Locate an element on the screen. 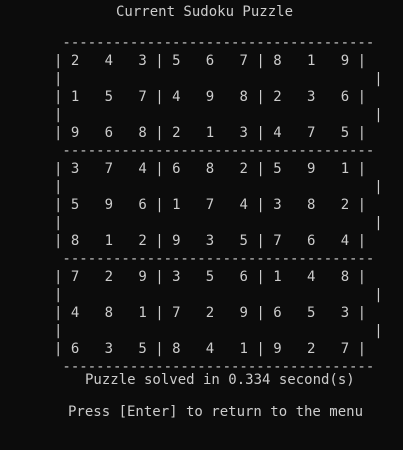  grid-cell-r4-c7: 5 is located at coordinates (277, 169).